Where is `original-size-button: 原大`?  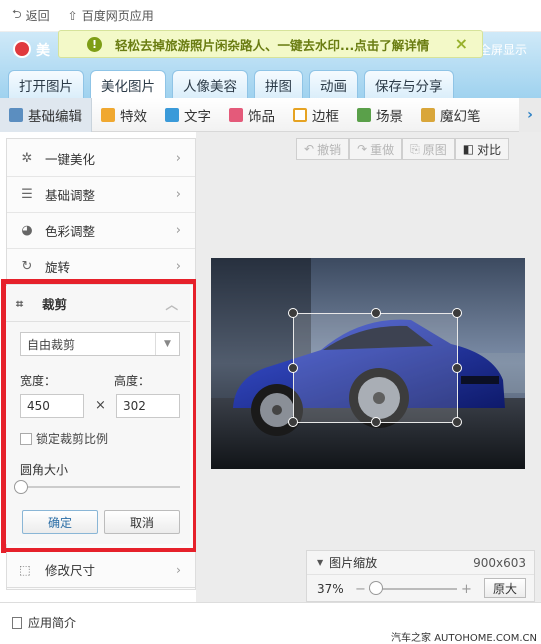 original-size-button: 原大 is located at coordinates (505, 588).